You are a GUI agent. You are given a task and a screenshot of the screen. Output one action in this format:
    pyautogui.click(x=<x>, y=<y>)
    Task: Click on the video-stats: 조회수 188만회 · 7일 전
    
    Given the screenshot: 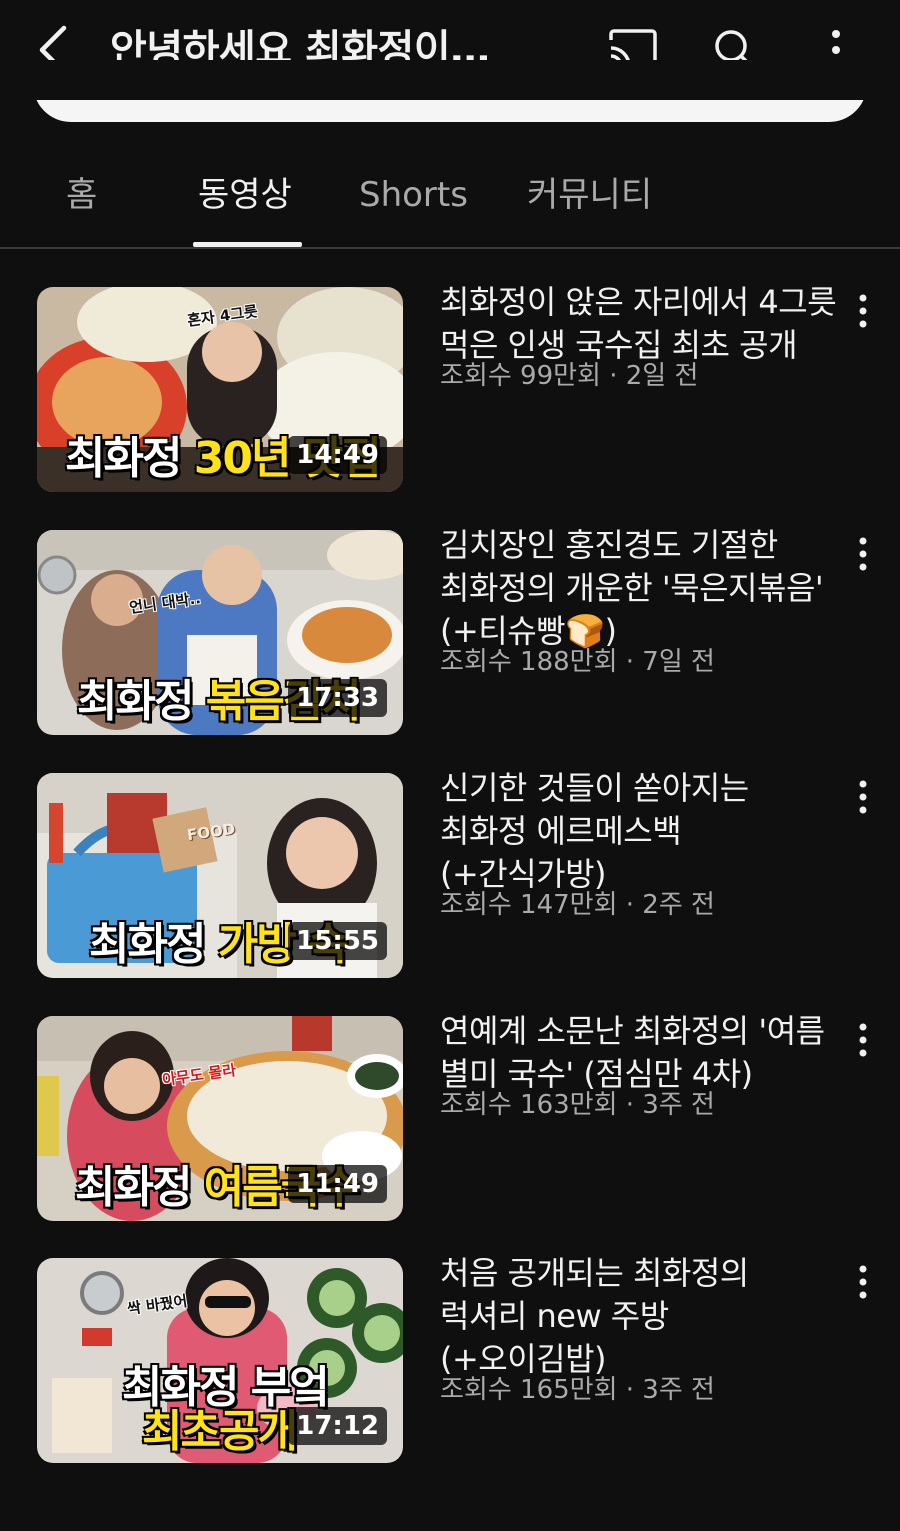 What is the action you would take?
    pyautogui.click(x=640, y=662)
    